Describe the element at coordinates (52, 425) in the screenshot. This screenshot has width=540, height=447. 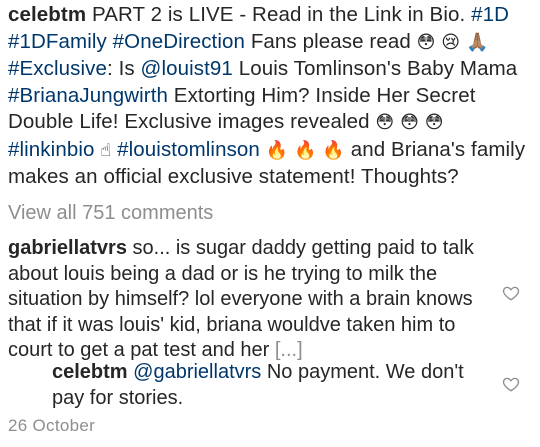
I see `post-date: 26 October` at that location.